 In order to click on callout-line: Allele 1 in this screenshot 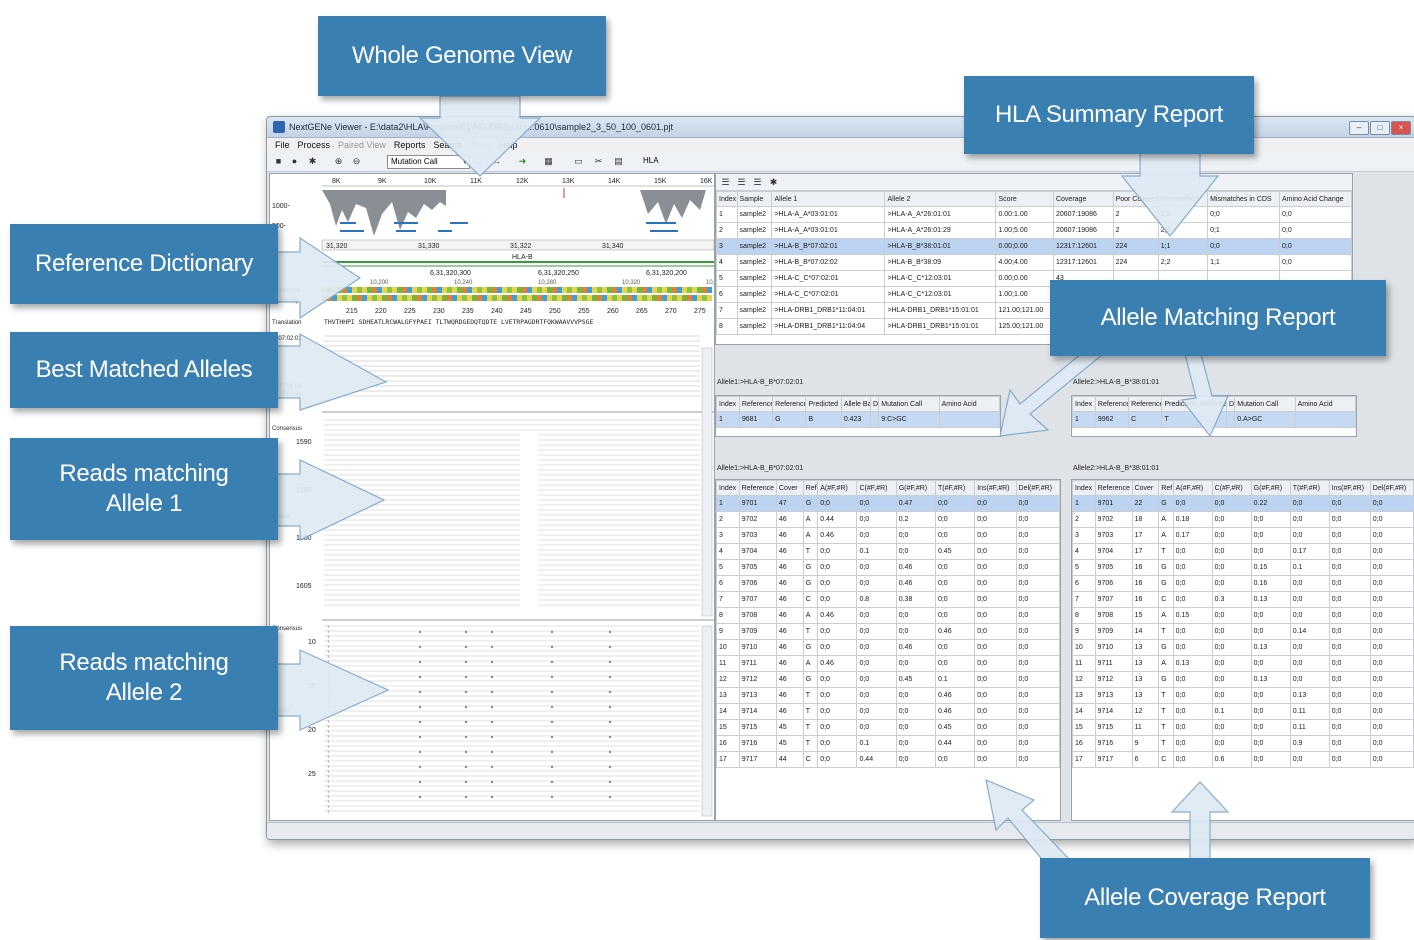, I will do `click(144, 503)`.